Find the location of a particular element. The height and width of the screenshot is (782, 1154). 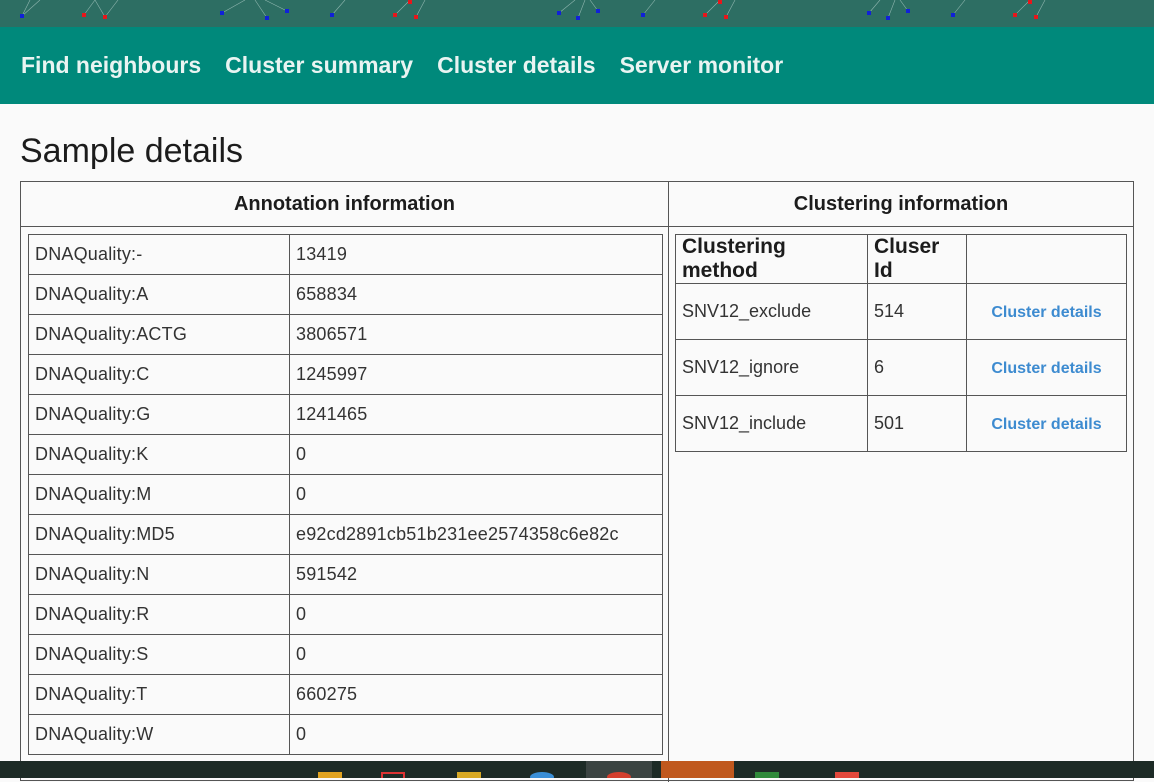

table-row: DNAQuality:M 0 is located at coordinates (345, 494).